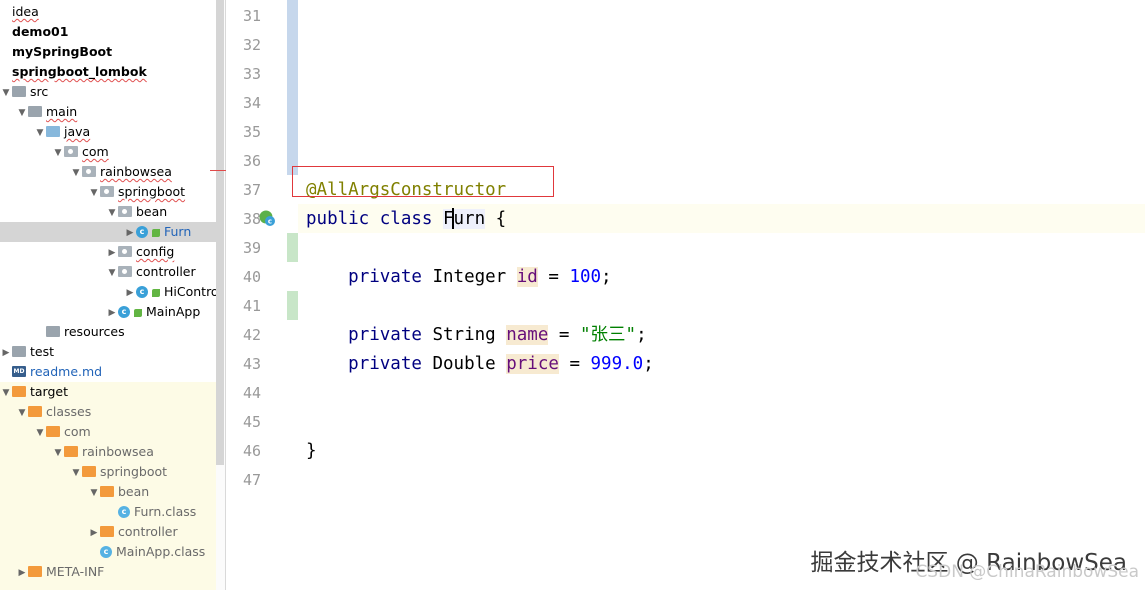 The height and width of the screenshot is (590, 1145). I want to click on tree-item: ▼ main, so click(39, 112).